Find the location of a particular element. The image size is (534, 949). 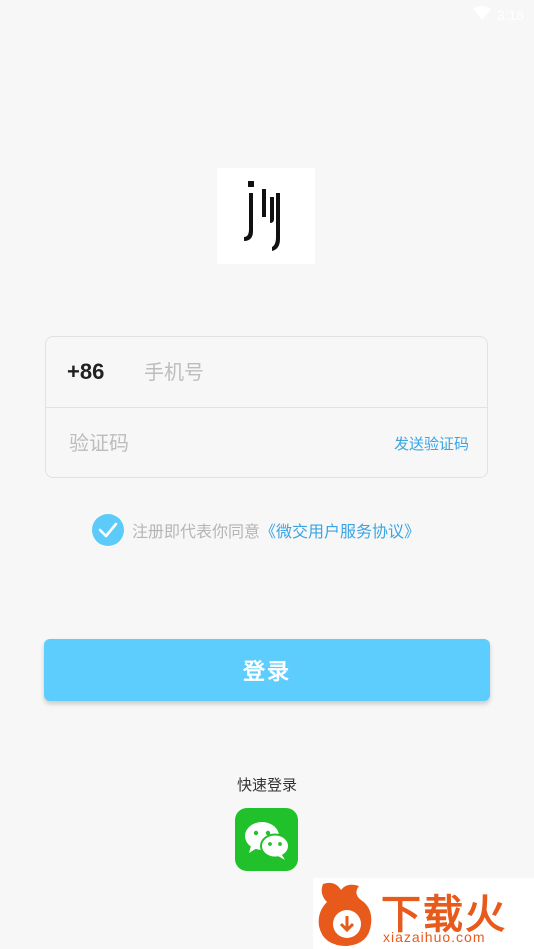

watermark: 下载火 xiazaihuo.com is located at coordinates (423, 913).